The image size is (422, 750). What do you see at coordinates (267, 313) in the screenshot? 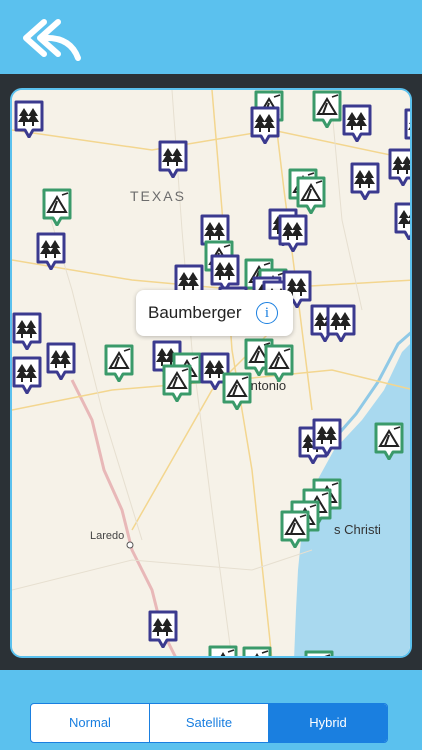
I see `info-icon: i` at bounding box center [267, 313].